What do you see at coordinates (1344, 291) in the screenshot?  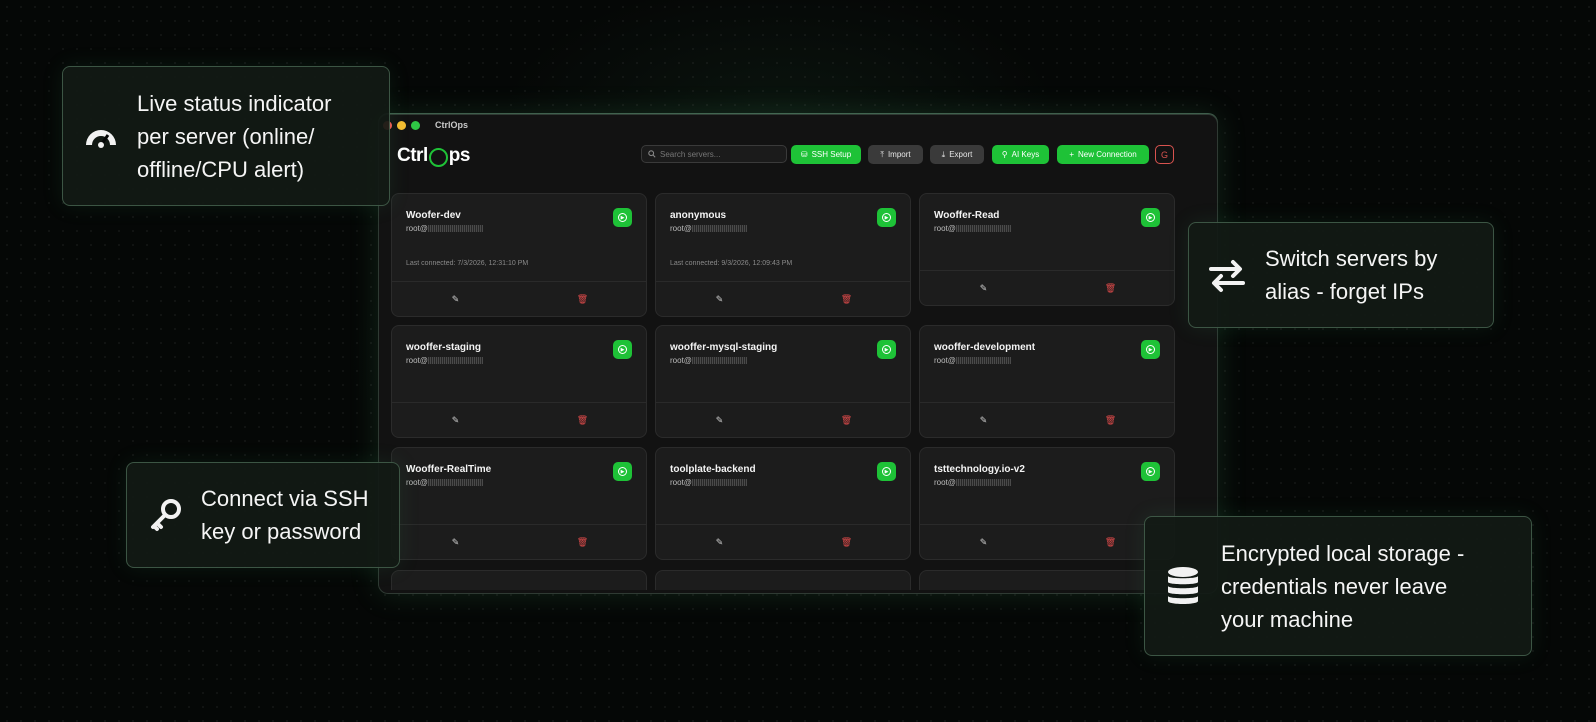 I see `feature-line: alias - forget IPs` at bounding box center [1344, 291].